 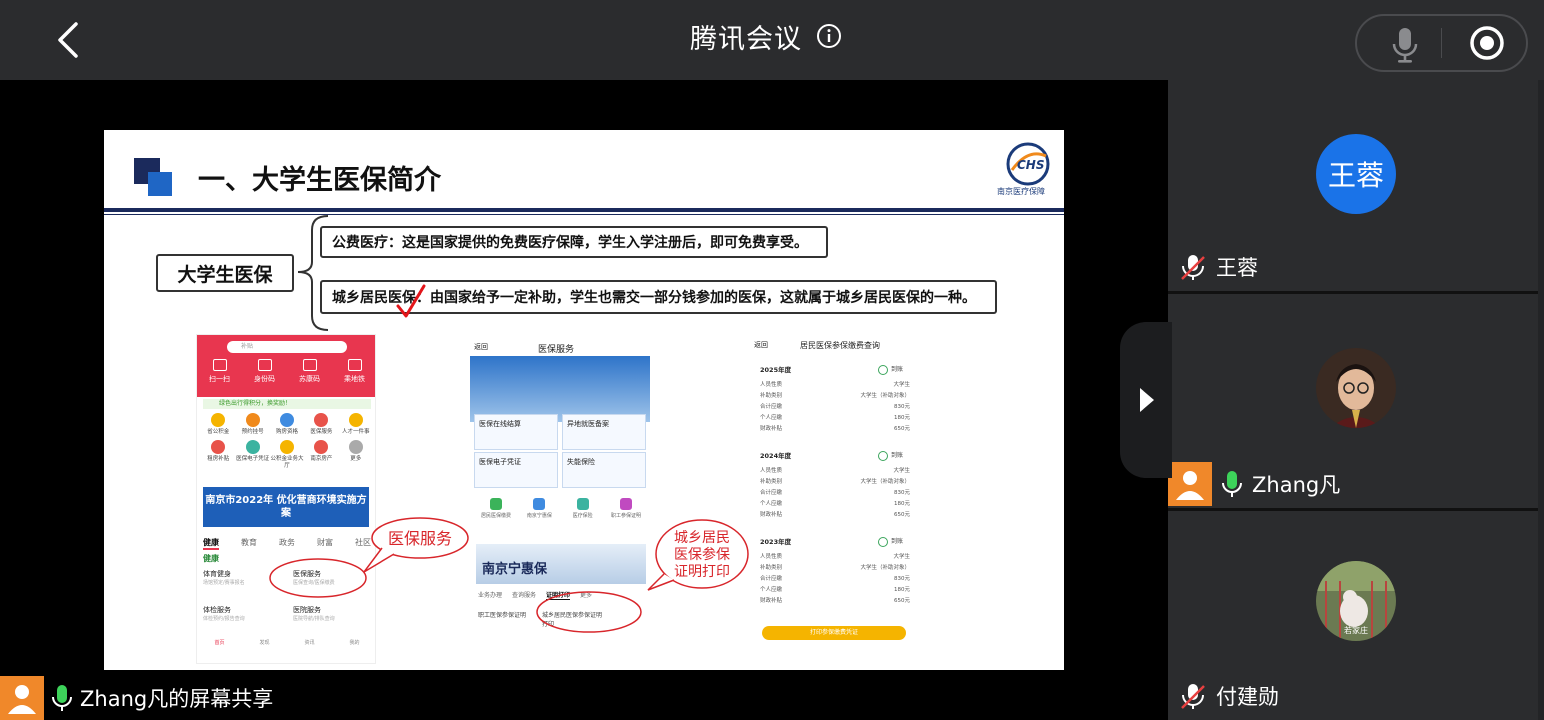 What do you see at coordinates (1353, 185) in the screenshot?
I see `participant-tile: 王蓉 王蓉` at bounding box center [1353, 185].